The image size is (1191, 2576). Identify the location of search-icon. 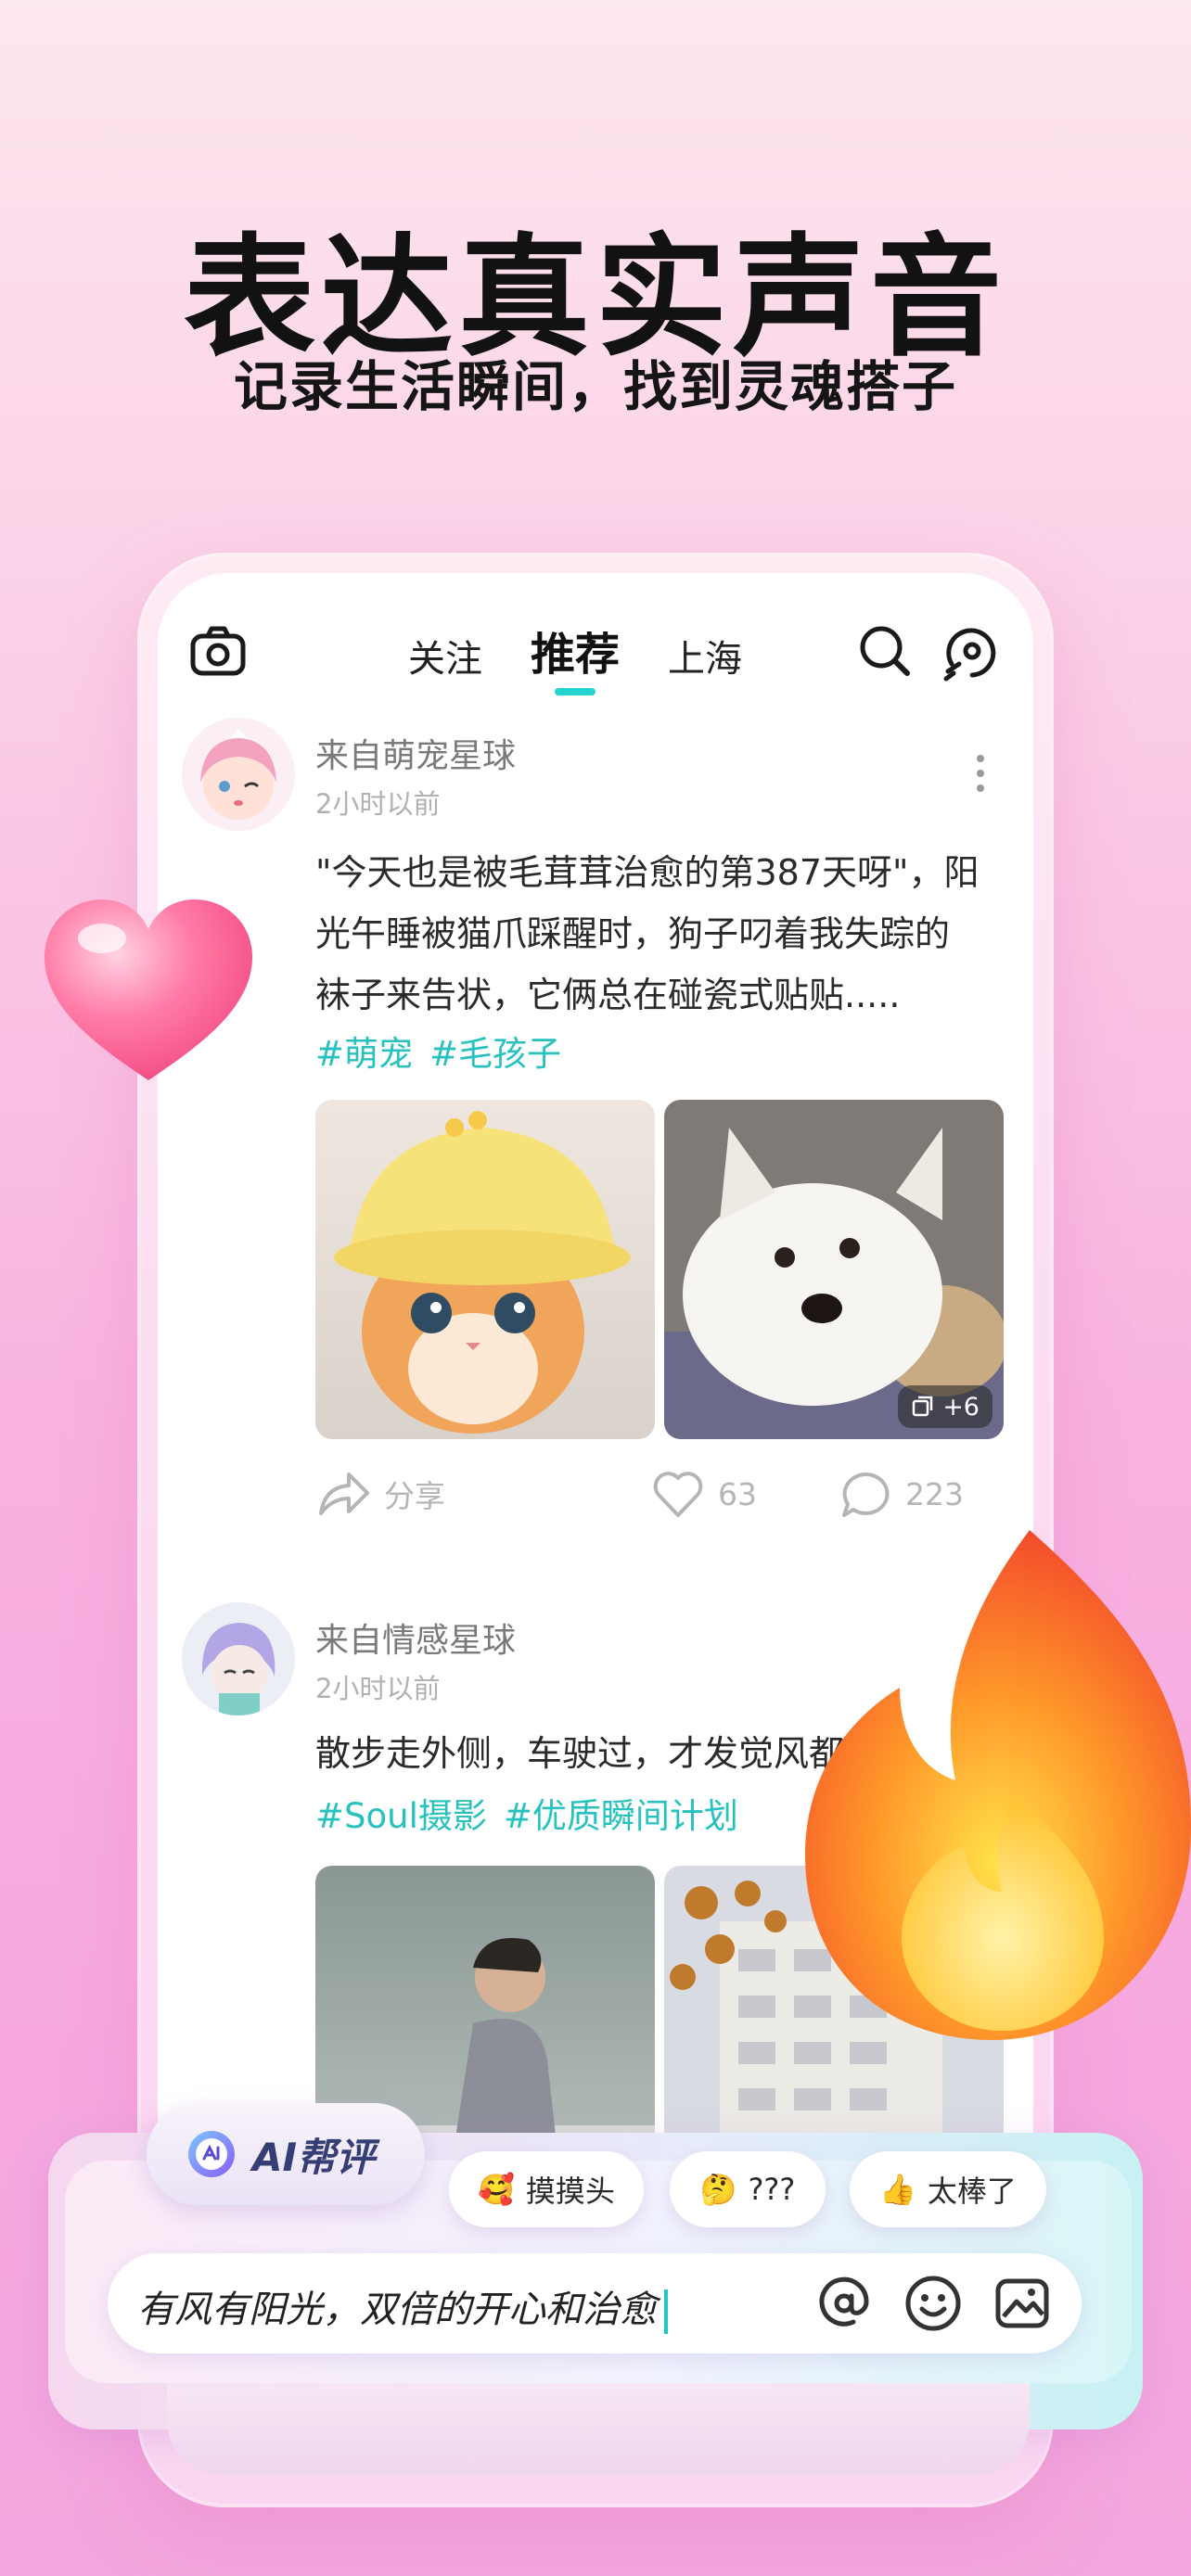
(885, 651).